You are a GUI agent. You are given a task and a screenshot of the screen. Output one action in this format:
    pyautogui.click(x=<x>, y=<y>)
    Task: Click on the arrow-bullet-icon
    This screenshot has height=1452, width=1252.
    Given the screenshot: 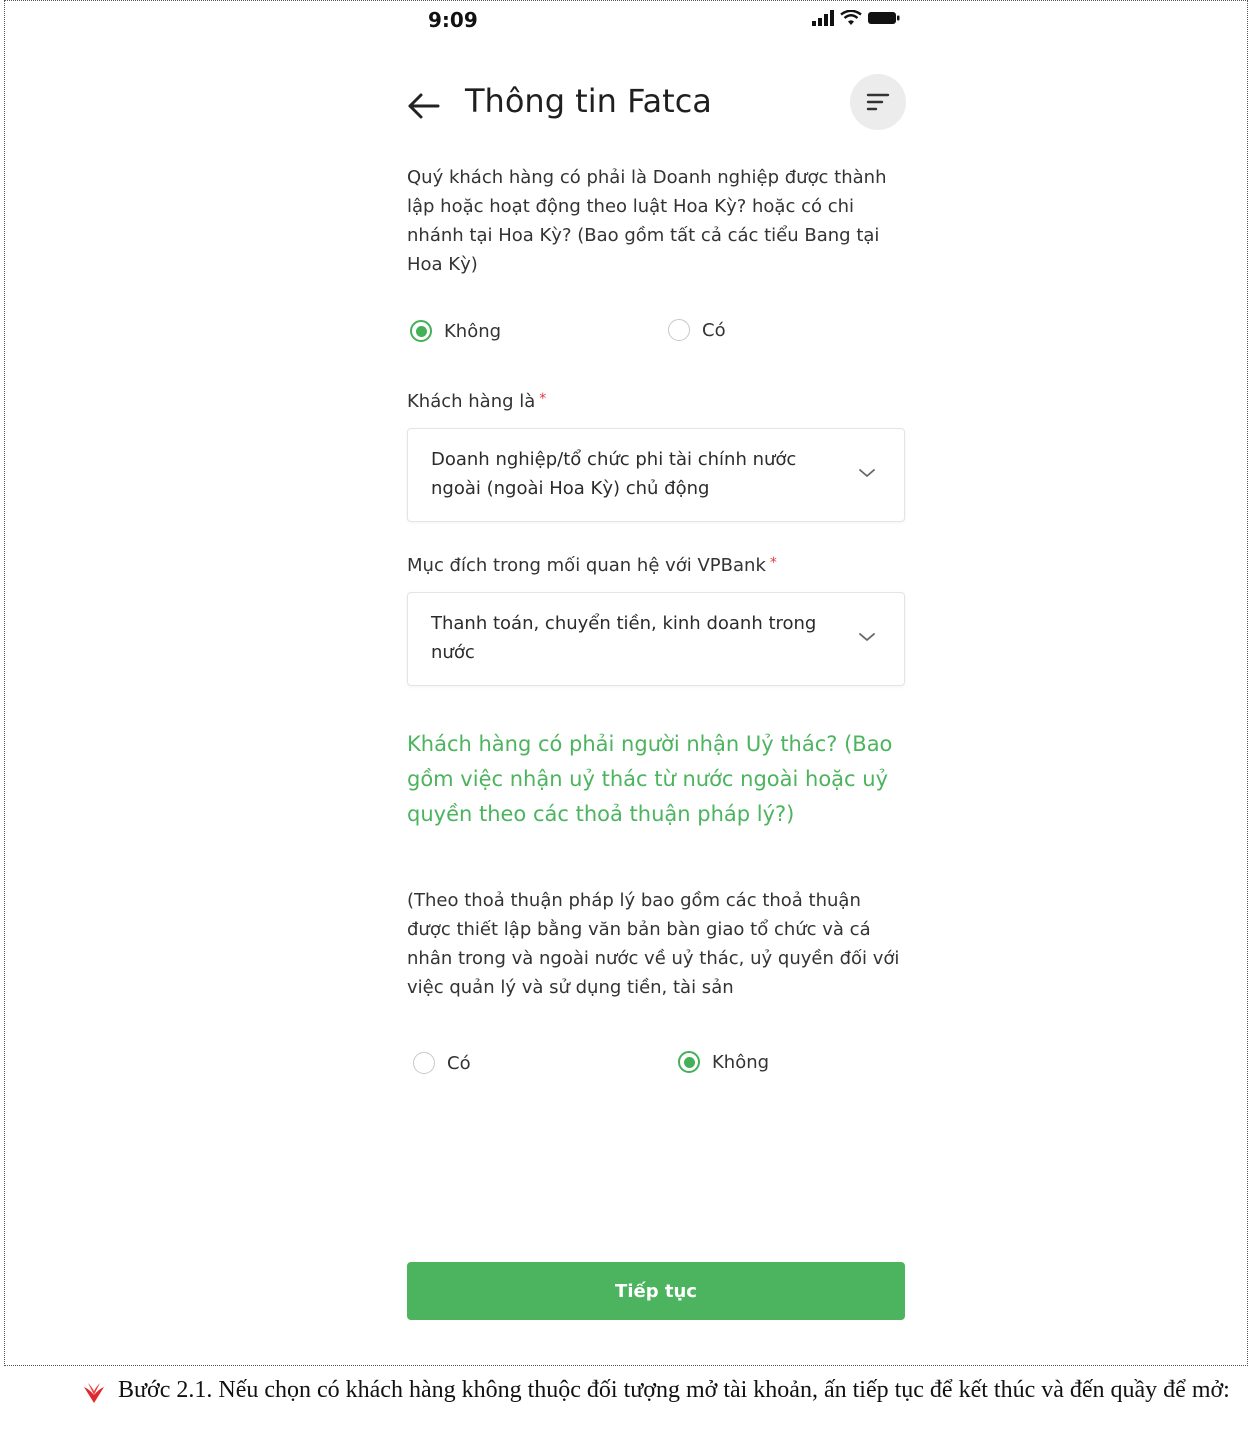 What is the action you would take?
    pyautogui.click(x=94, y=1393)
    